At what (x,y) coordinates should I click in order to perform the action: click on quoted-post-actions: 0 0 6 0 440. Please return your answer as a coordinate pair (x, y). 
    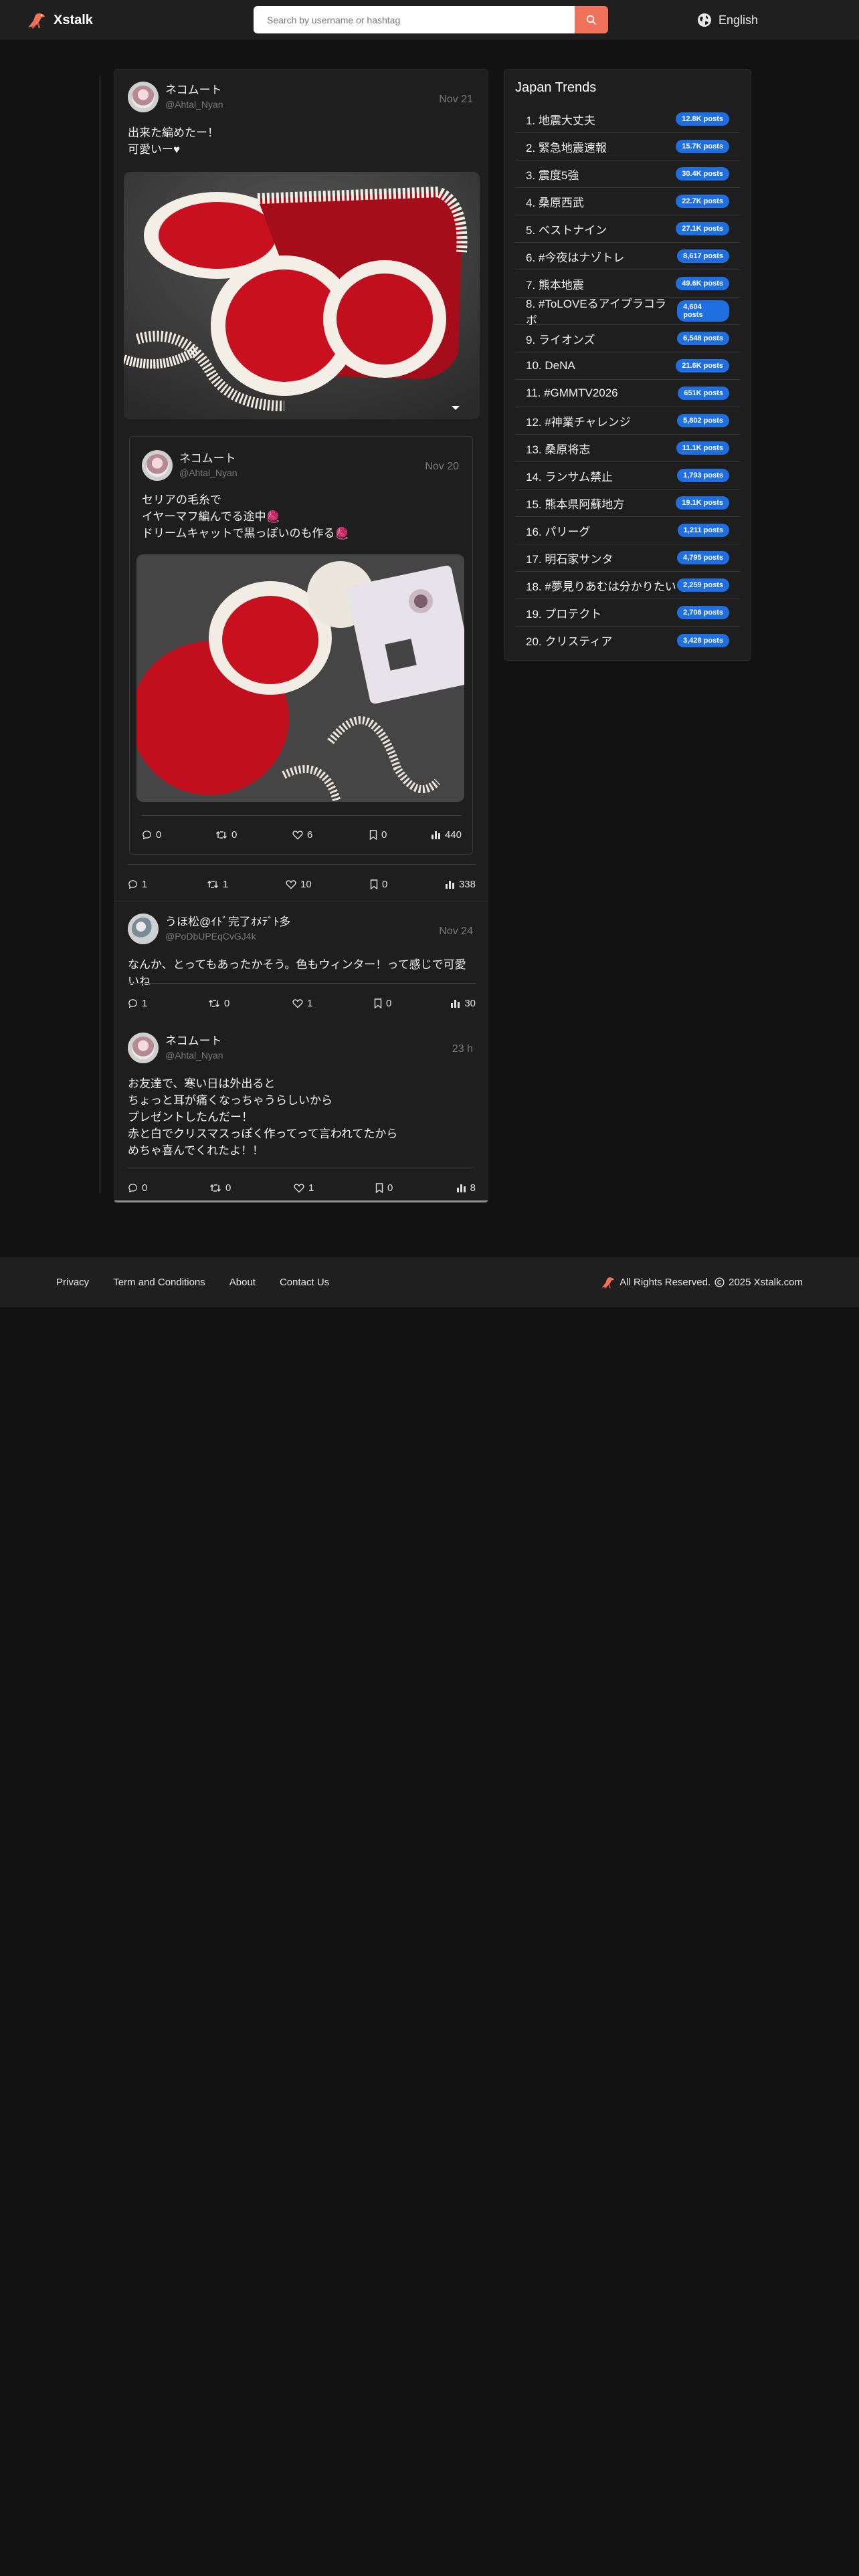
    Looking at the image, I should click on (302, 835).